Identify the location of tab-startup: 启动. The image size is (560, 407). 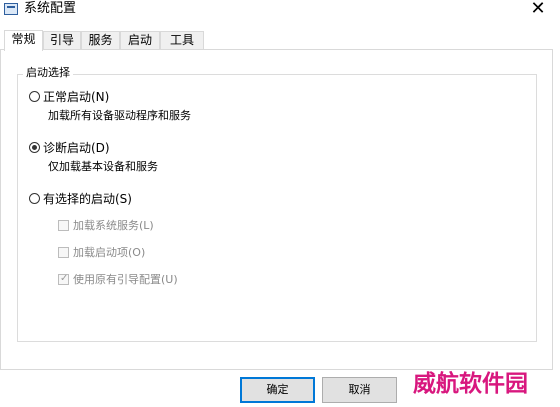
(140, 40).